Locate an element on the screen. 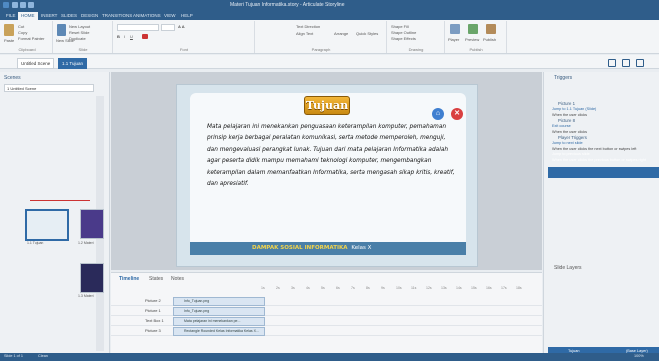  bold-icon: B is located at coordinates (118, 36).